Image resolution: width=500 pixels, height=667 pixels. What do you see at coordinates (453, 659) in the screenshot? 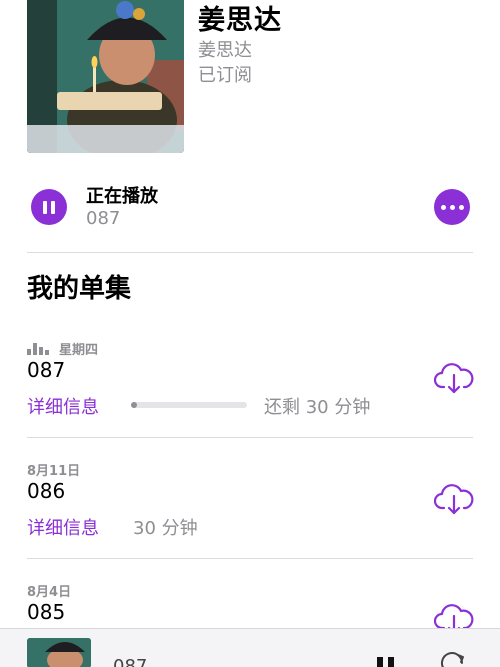
I see `skip-forward-icon` at bounding box center [453, 659].